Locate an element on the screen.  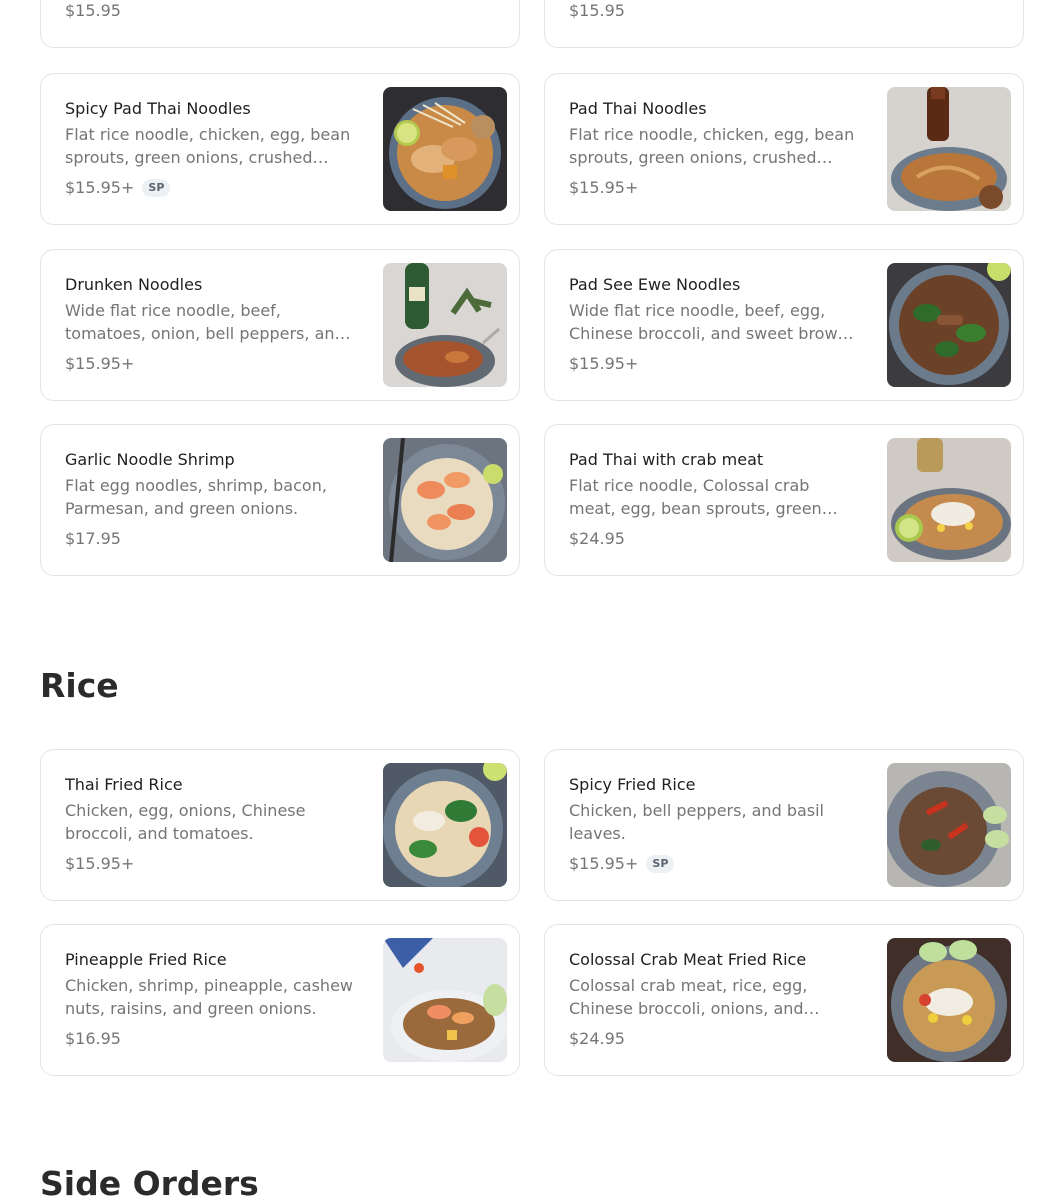
item-name: Drunken Noodles is located at coordinates (134, 284).